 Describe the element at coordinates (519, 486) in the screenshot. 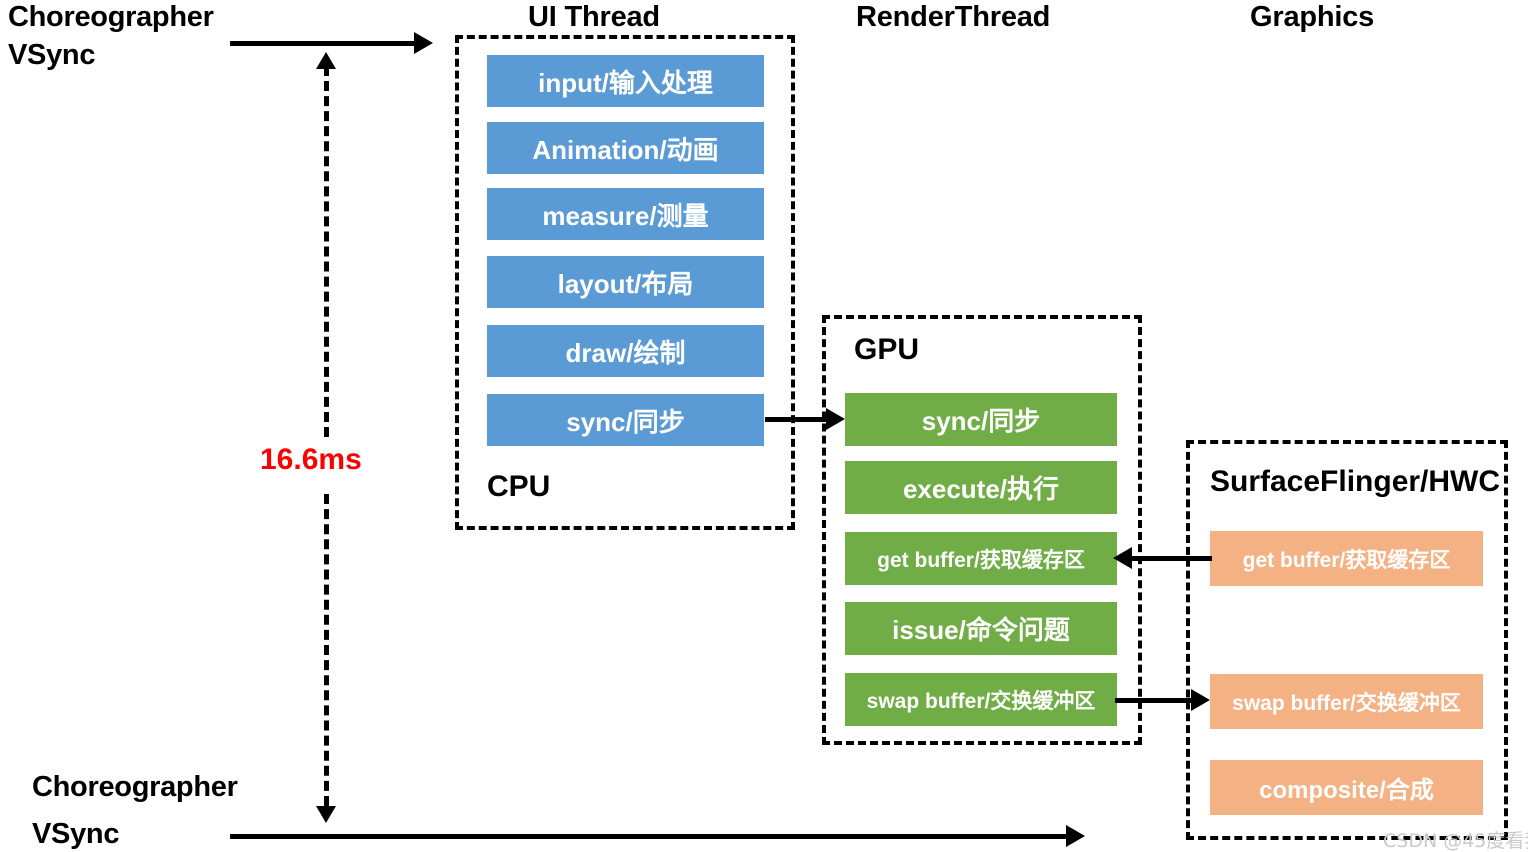

I see `cpu-group-caption: CPU` at that location.